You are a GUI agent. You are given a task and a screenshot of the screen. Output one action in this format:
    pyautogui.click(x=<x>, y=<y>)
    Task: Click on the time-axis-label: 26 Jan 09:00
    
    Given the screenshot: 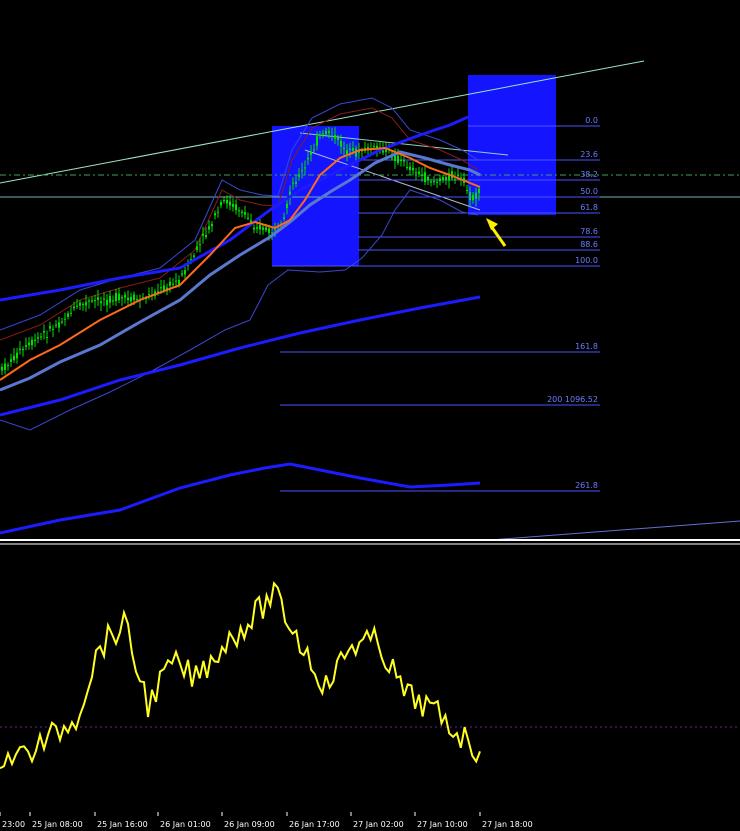 What is the action you would take?
    pyautogui.click(x=249, y=824)
    